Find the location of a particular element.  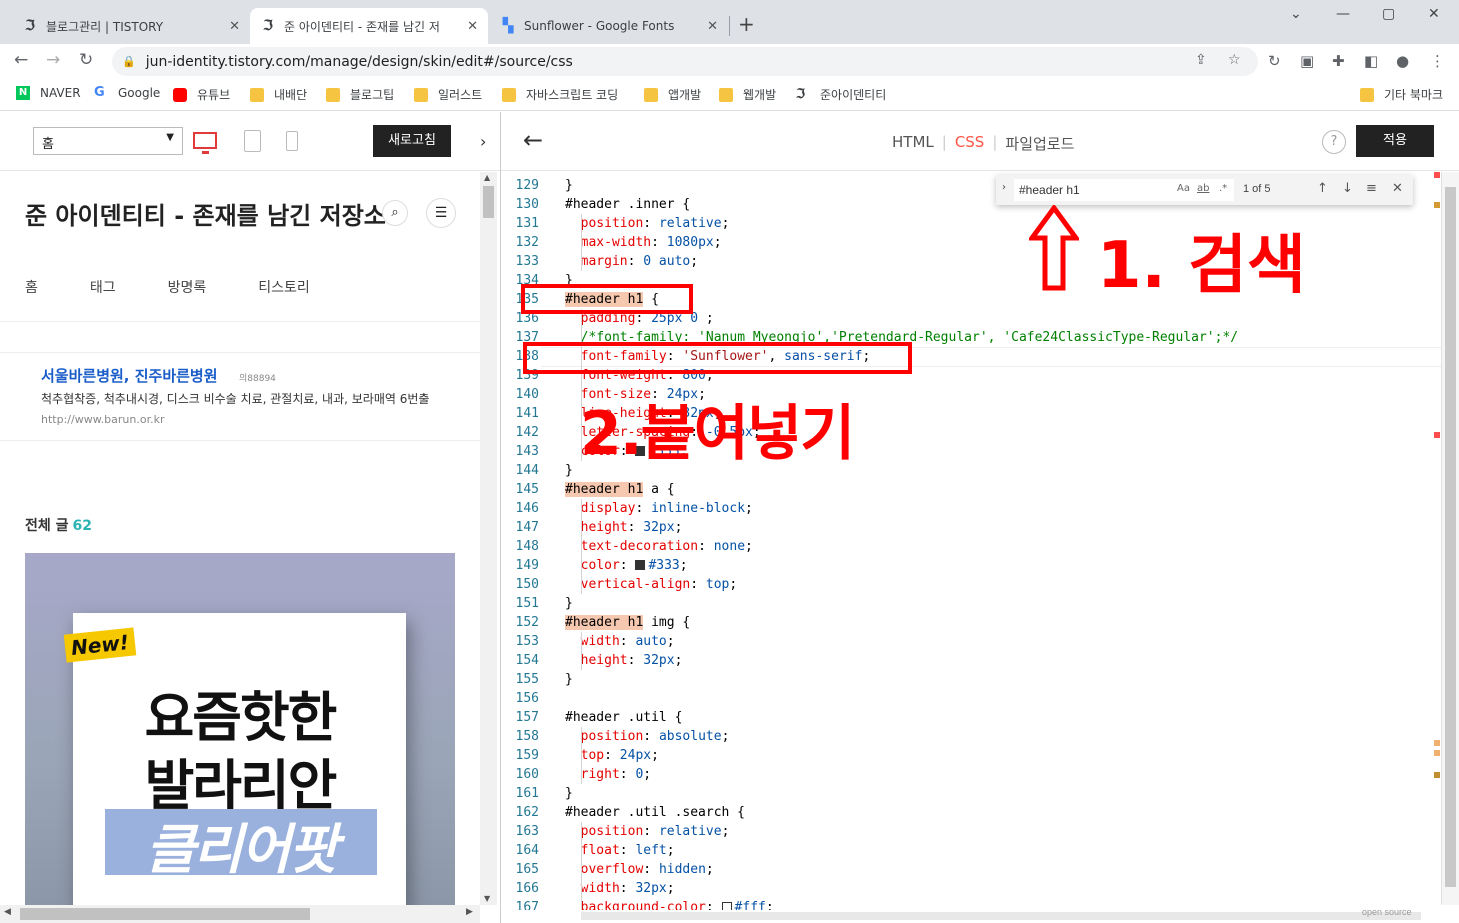

ad-url: http://www.barun.or.kr is located at coordinates (103, 419).